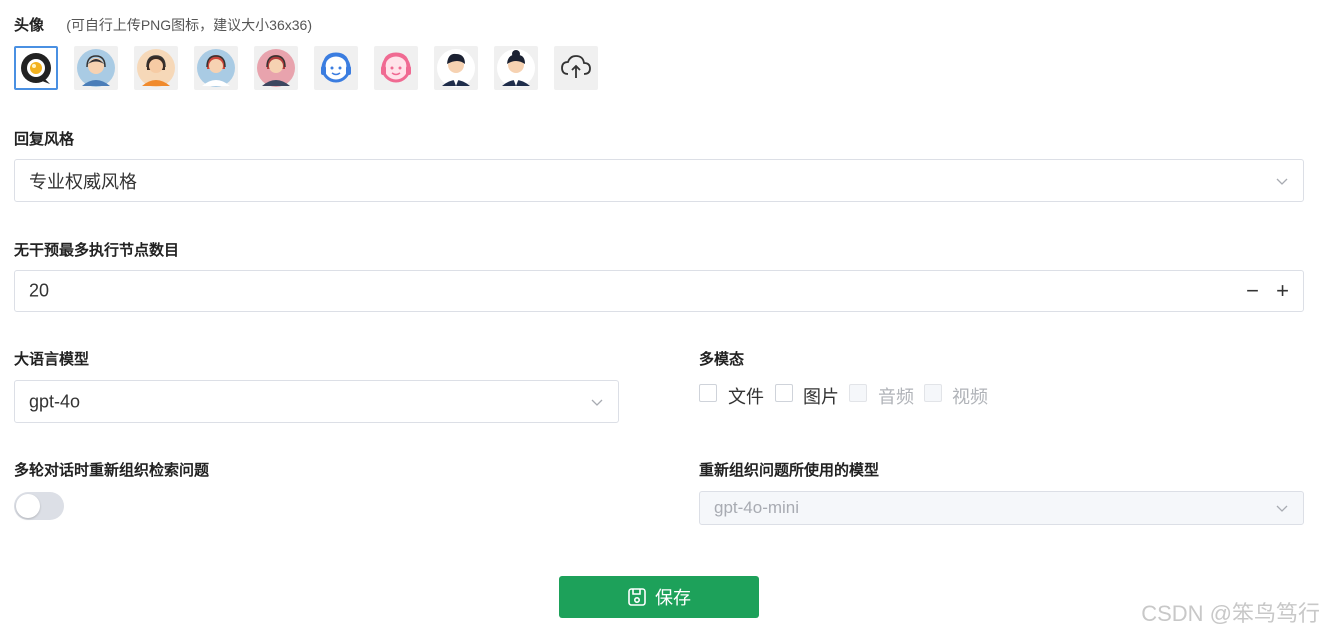  I want to click on avatar-label: 头像 (可自行上传PNG图标，建议大小36x36), so click(163, 25).